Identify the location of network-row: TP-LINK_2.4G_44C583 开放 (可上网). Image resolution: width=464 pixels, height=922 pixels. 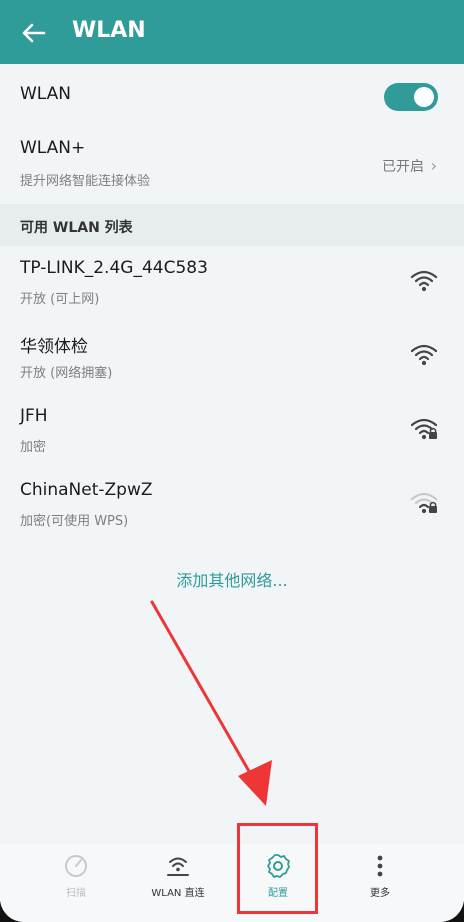
(232, 283).